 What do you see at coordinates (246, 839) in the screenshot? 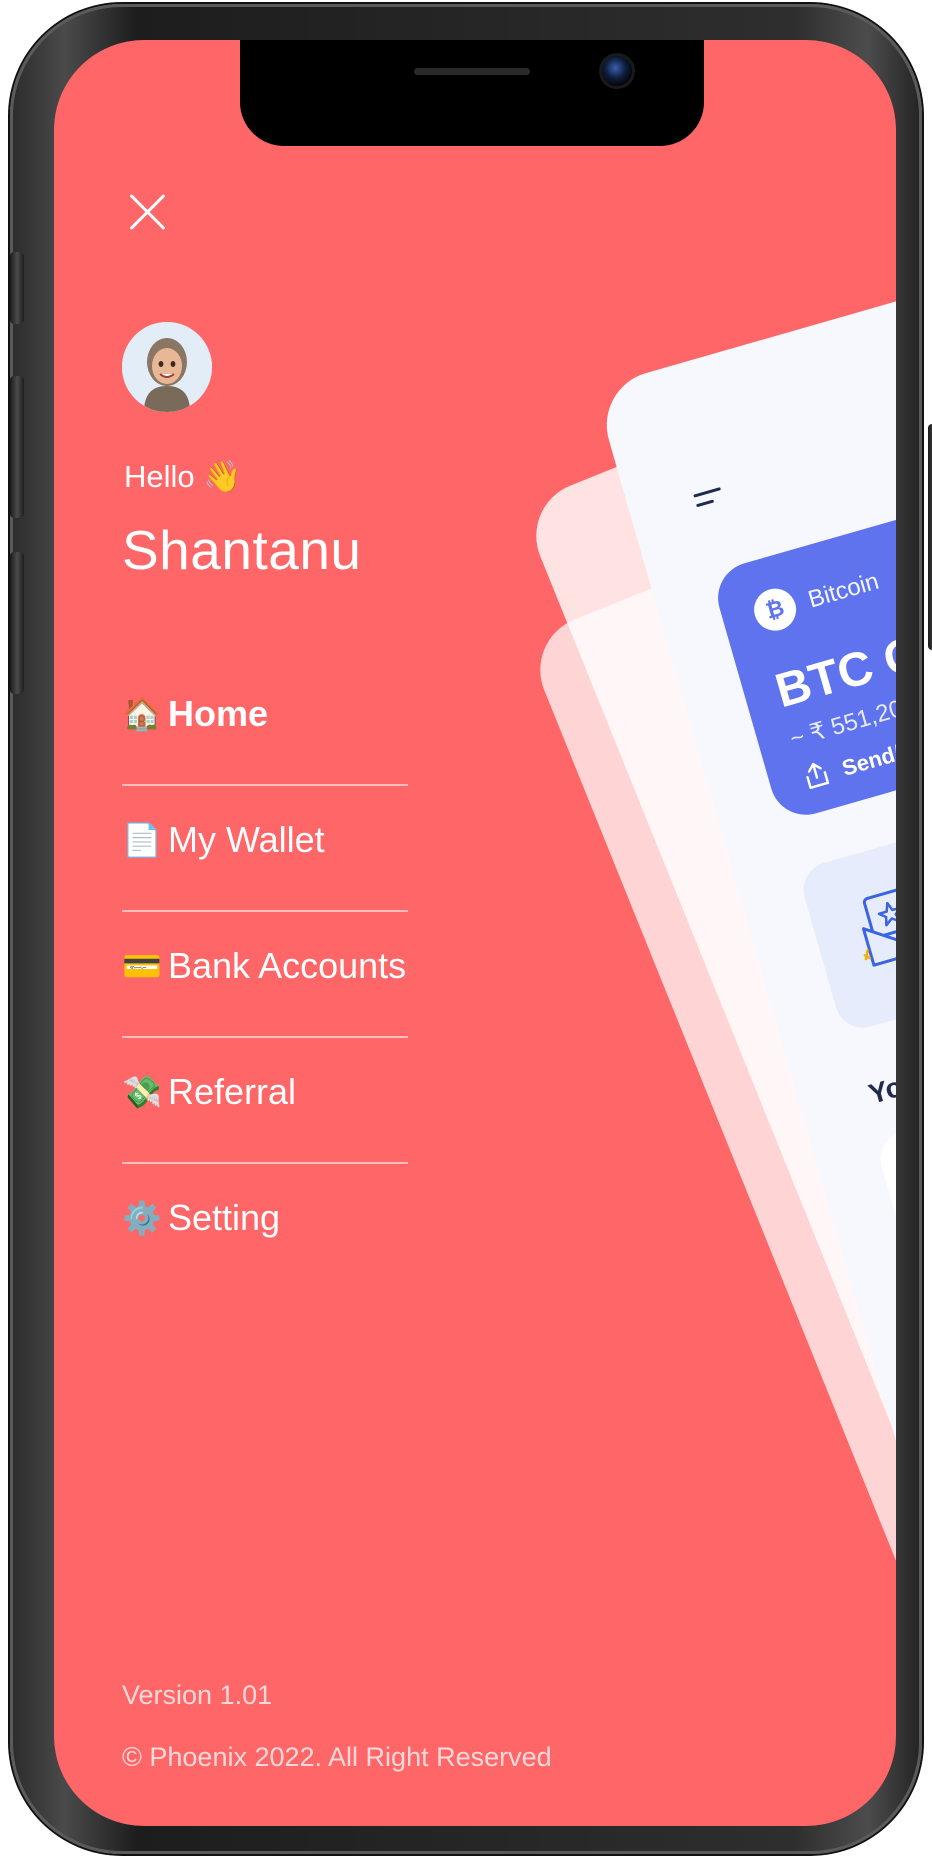
I see `menu-item-label: My Wallet` at bounding box center [246, 839].